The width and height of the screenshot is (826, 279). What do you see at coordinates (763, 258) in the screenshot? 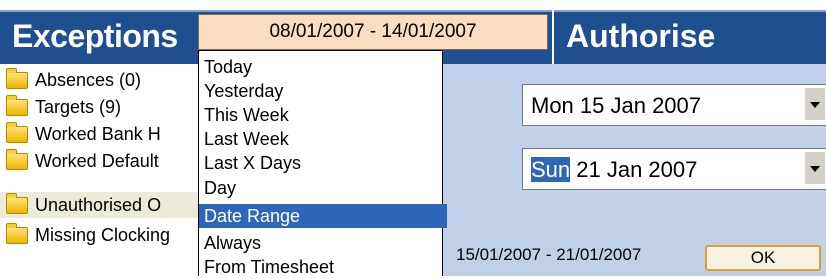
I see `ok-button: OK` at bounding box center [763, 258].